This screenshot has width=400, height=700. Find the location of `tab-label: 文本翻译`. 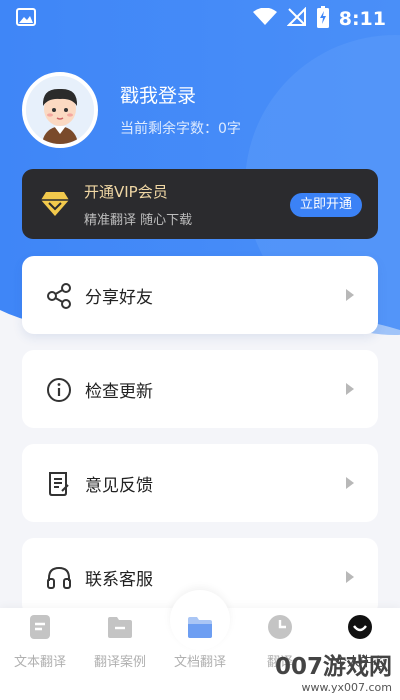

tab-label: 文本翻译 is located at coordinates (39, 662).